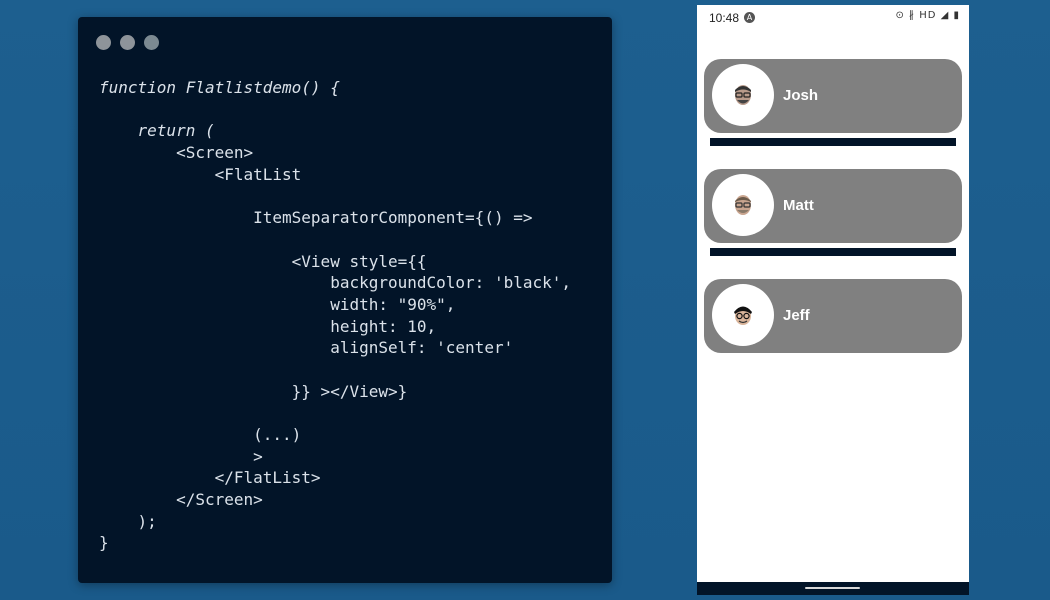  What do you see at coordinates (335, 283) in the screenshot?
I see `code-line: backgroundColor: 'black',` at bounding box center [335, 283].